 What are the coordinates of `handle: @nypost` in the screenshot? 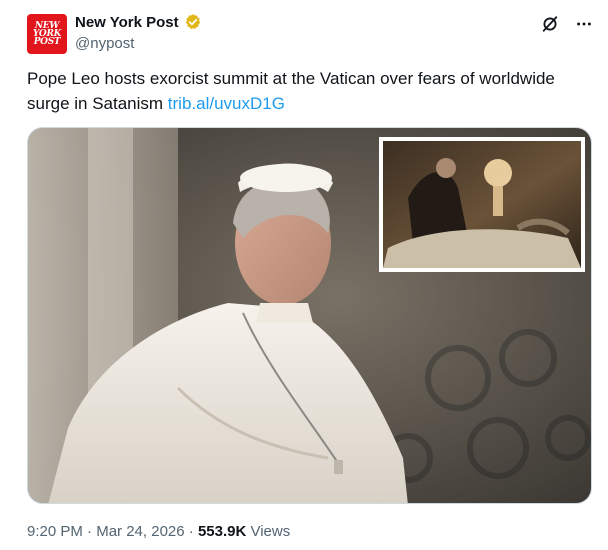 It's located at (104, 43).